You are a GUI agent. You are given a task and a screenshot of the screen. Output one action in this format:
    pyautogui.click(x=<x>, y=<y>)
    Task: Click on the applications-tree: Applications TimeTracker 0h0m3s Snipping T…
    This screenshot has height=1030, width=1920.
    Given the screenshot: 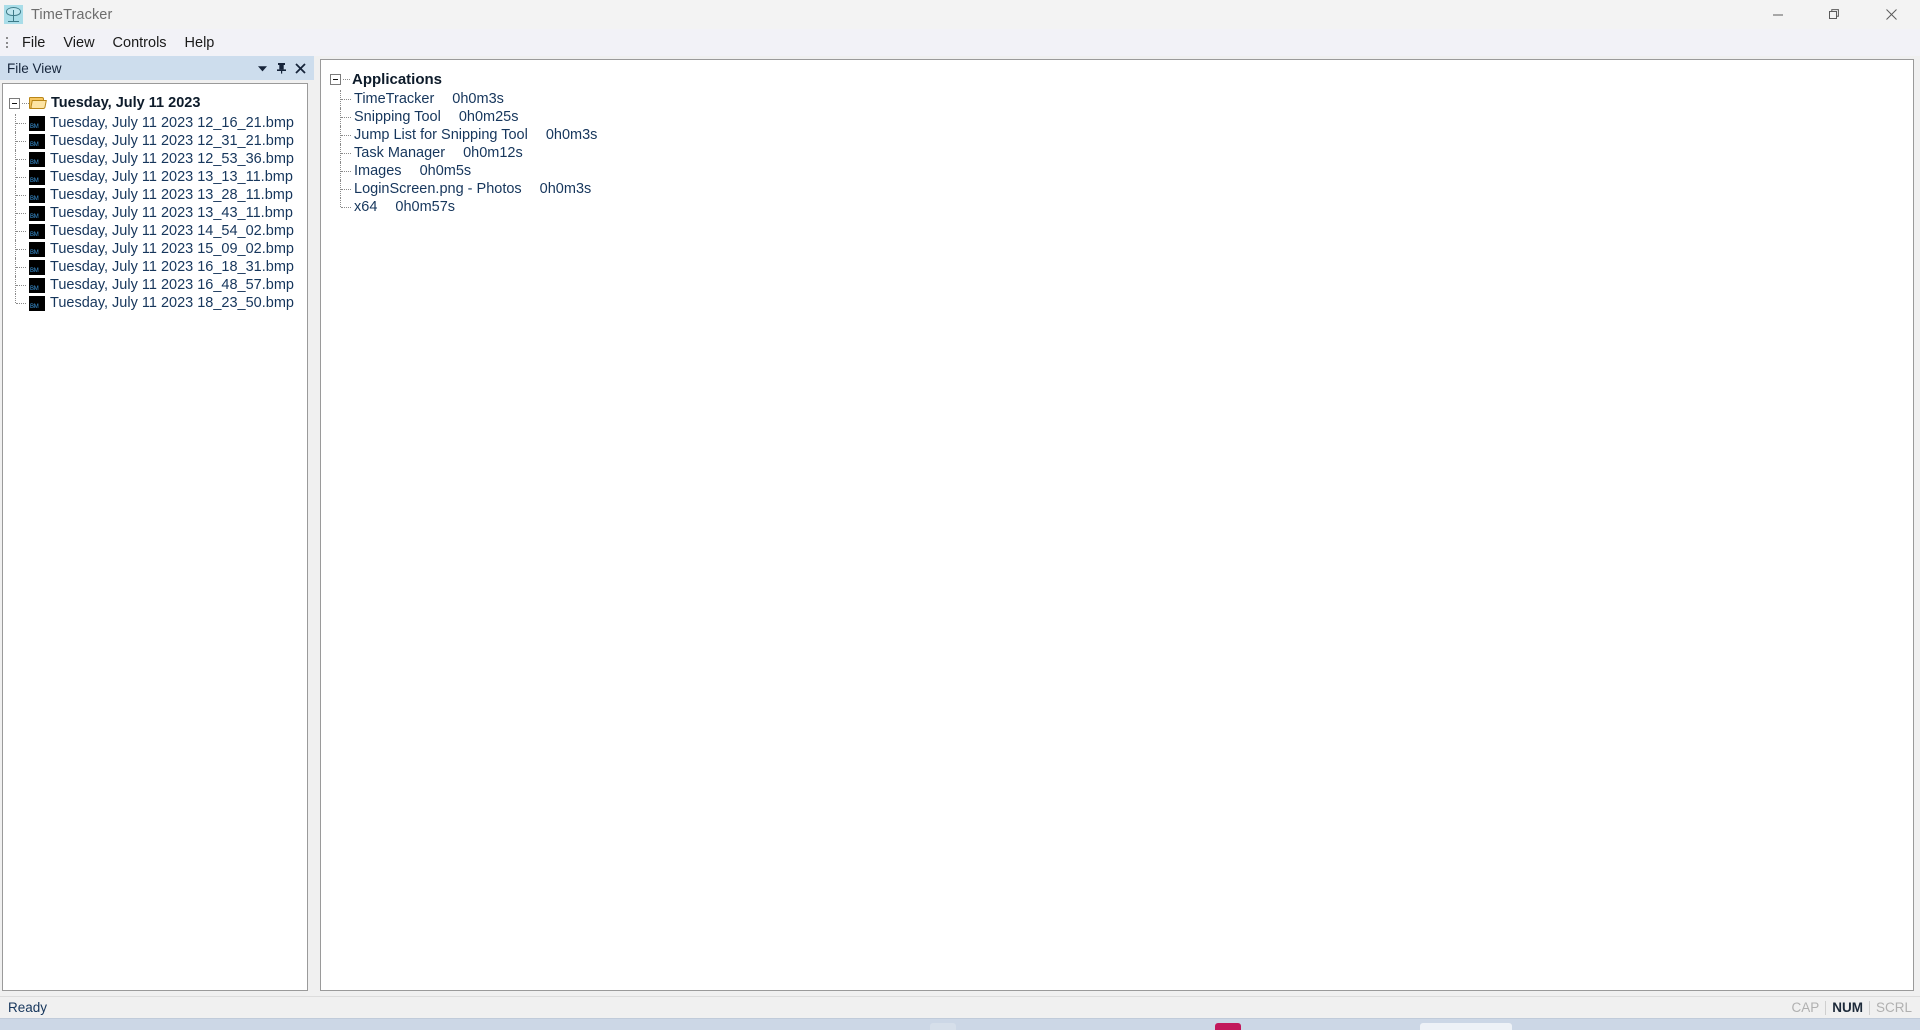 What is the action you would take?
    pyautogui.click(x=1117, y=138)
    